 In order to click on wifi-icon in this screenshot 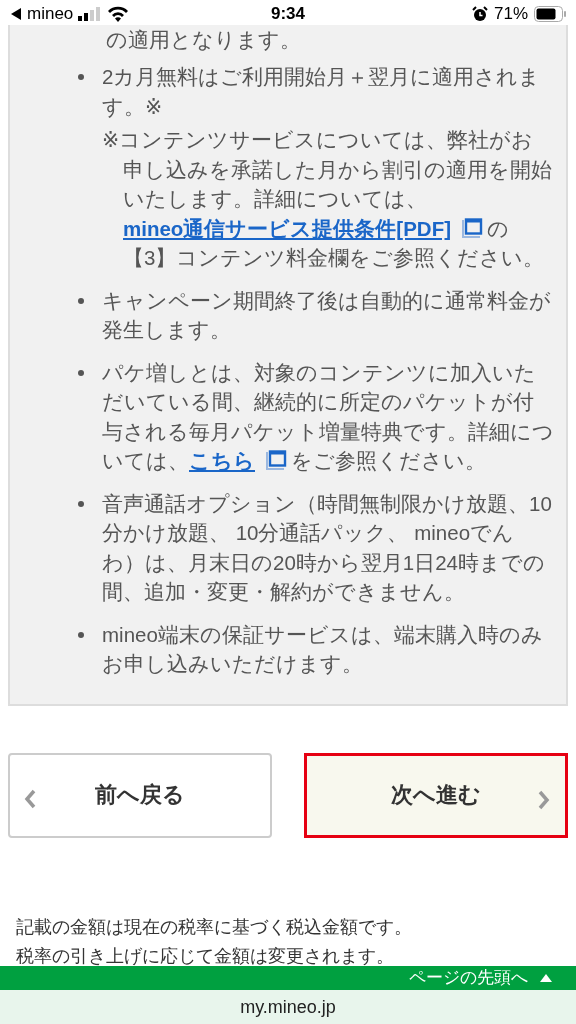, I will do `click(118, 14)`.